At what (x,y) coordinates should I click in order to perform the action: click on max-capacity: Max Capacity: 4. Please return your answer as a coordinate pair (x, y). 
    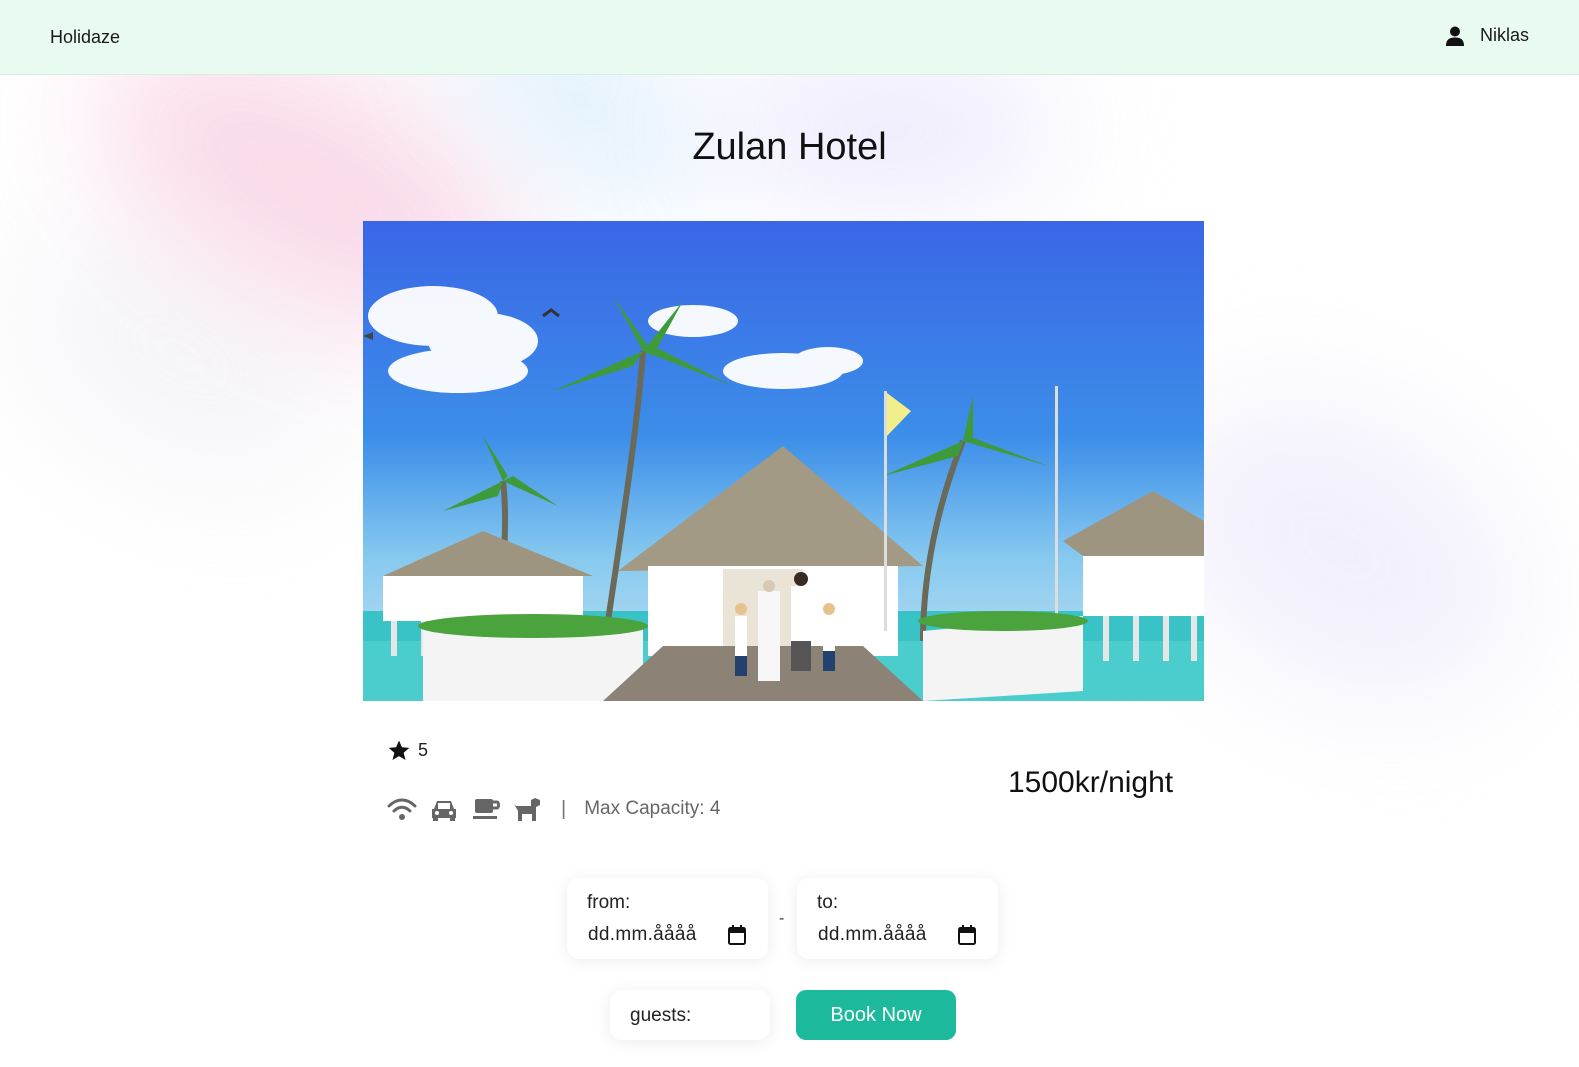
    Looking at the image, I should click on (652, 808).